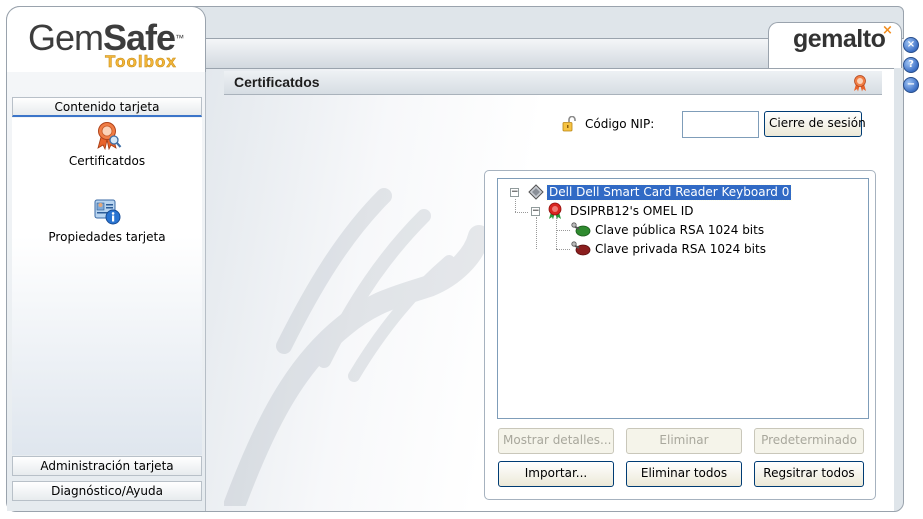  What do you see at coordinates (107, 107) in the screenshot?
I see `sidebar-section-card-contents: Contenido tarjeta` at bounding box center [107, 107].